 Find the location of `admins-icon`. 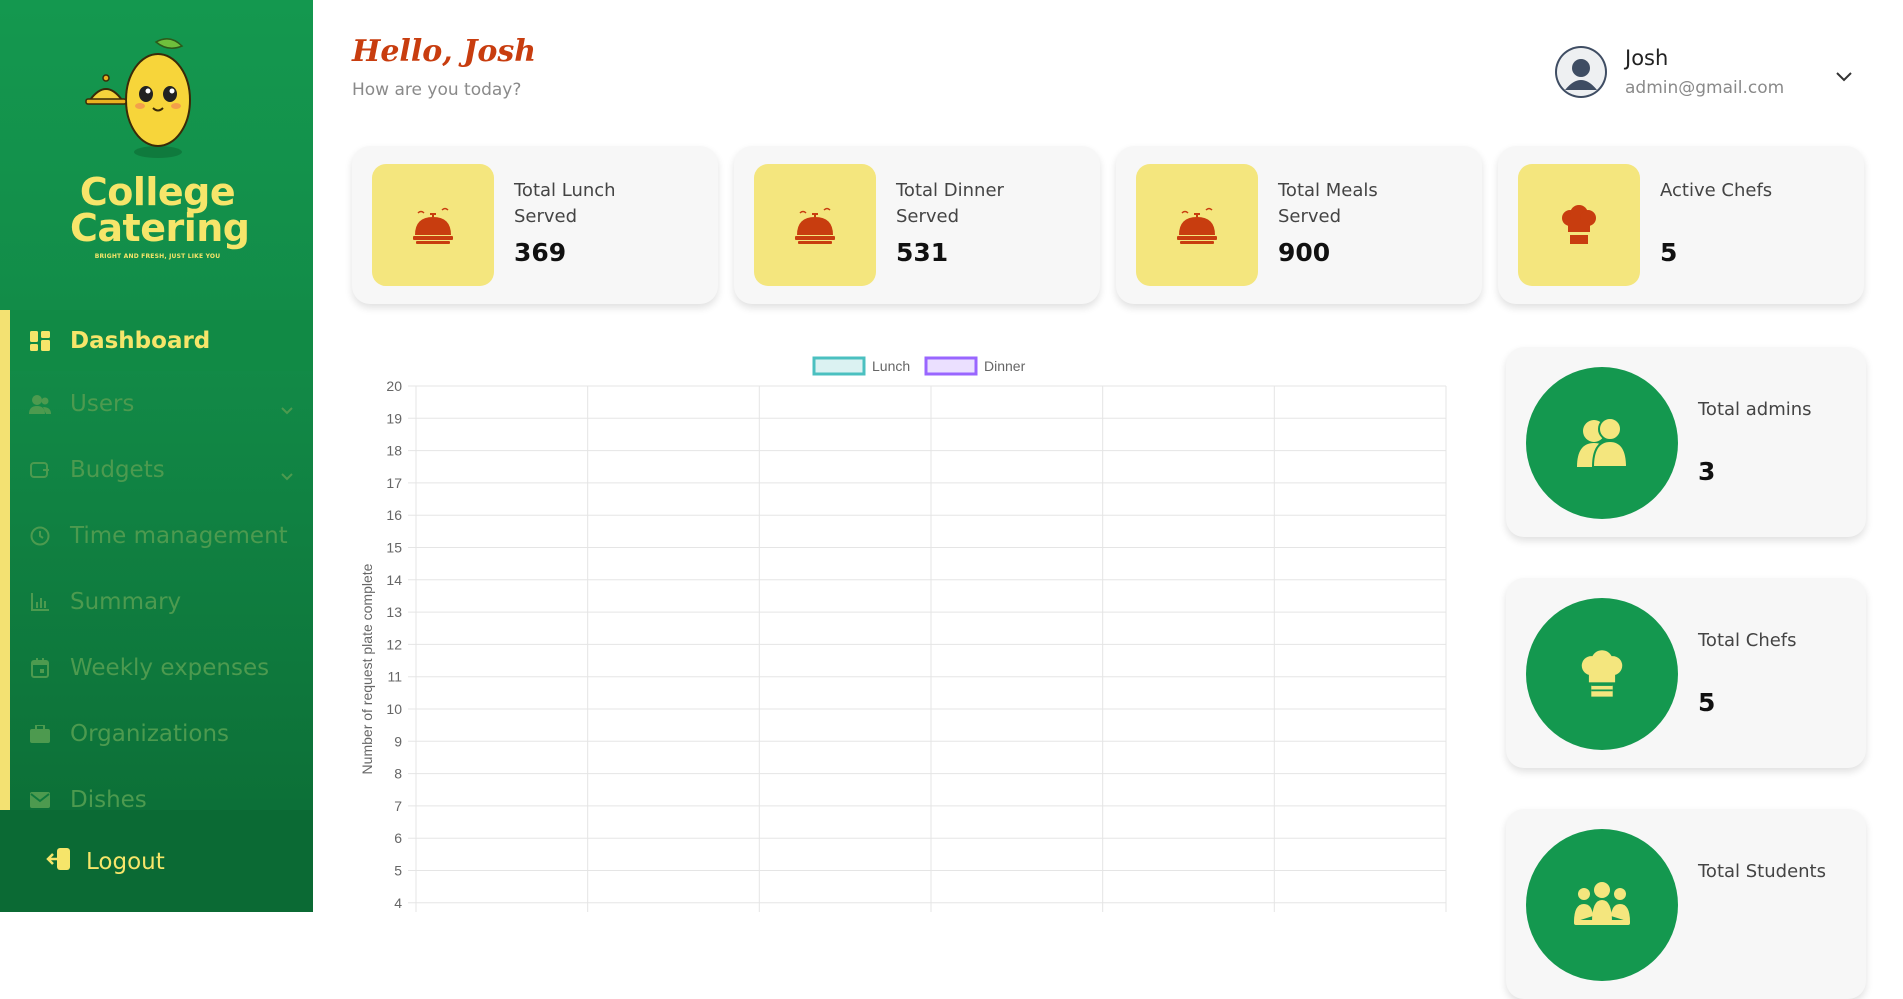

admins-icon is located at coordinates (1602, 443).